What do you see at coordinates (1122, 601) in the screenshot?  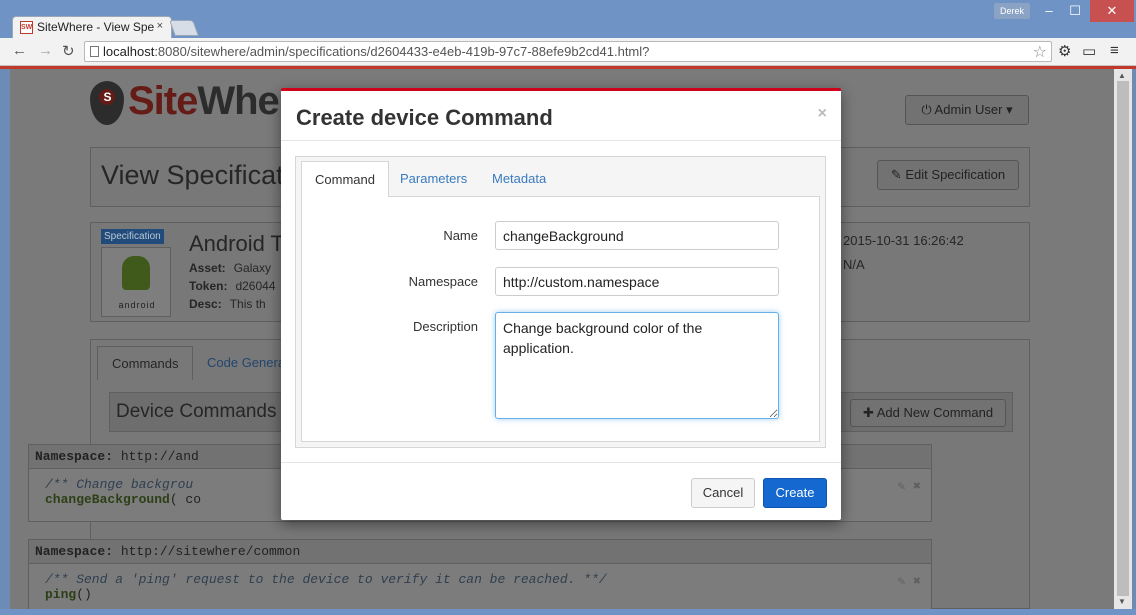 I see `scroll-down-icon: ▼` at bounding box center [1122, 601].